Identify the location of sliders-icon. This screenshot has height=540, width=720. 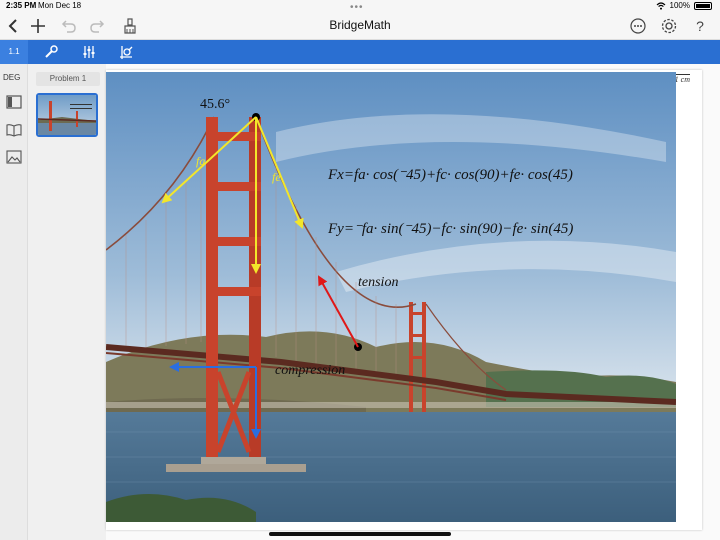
(89, 52).